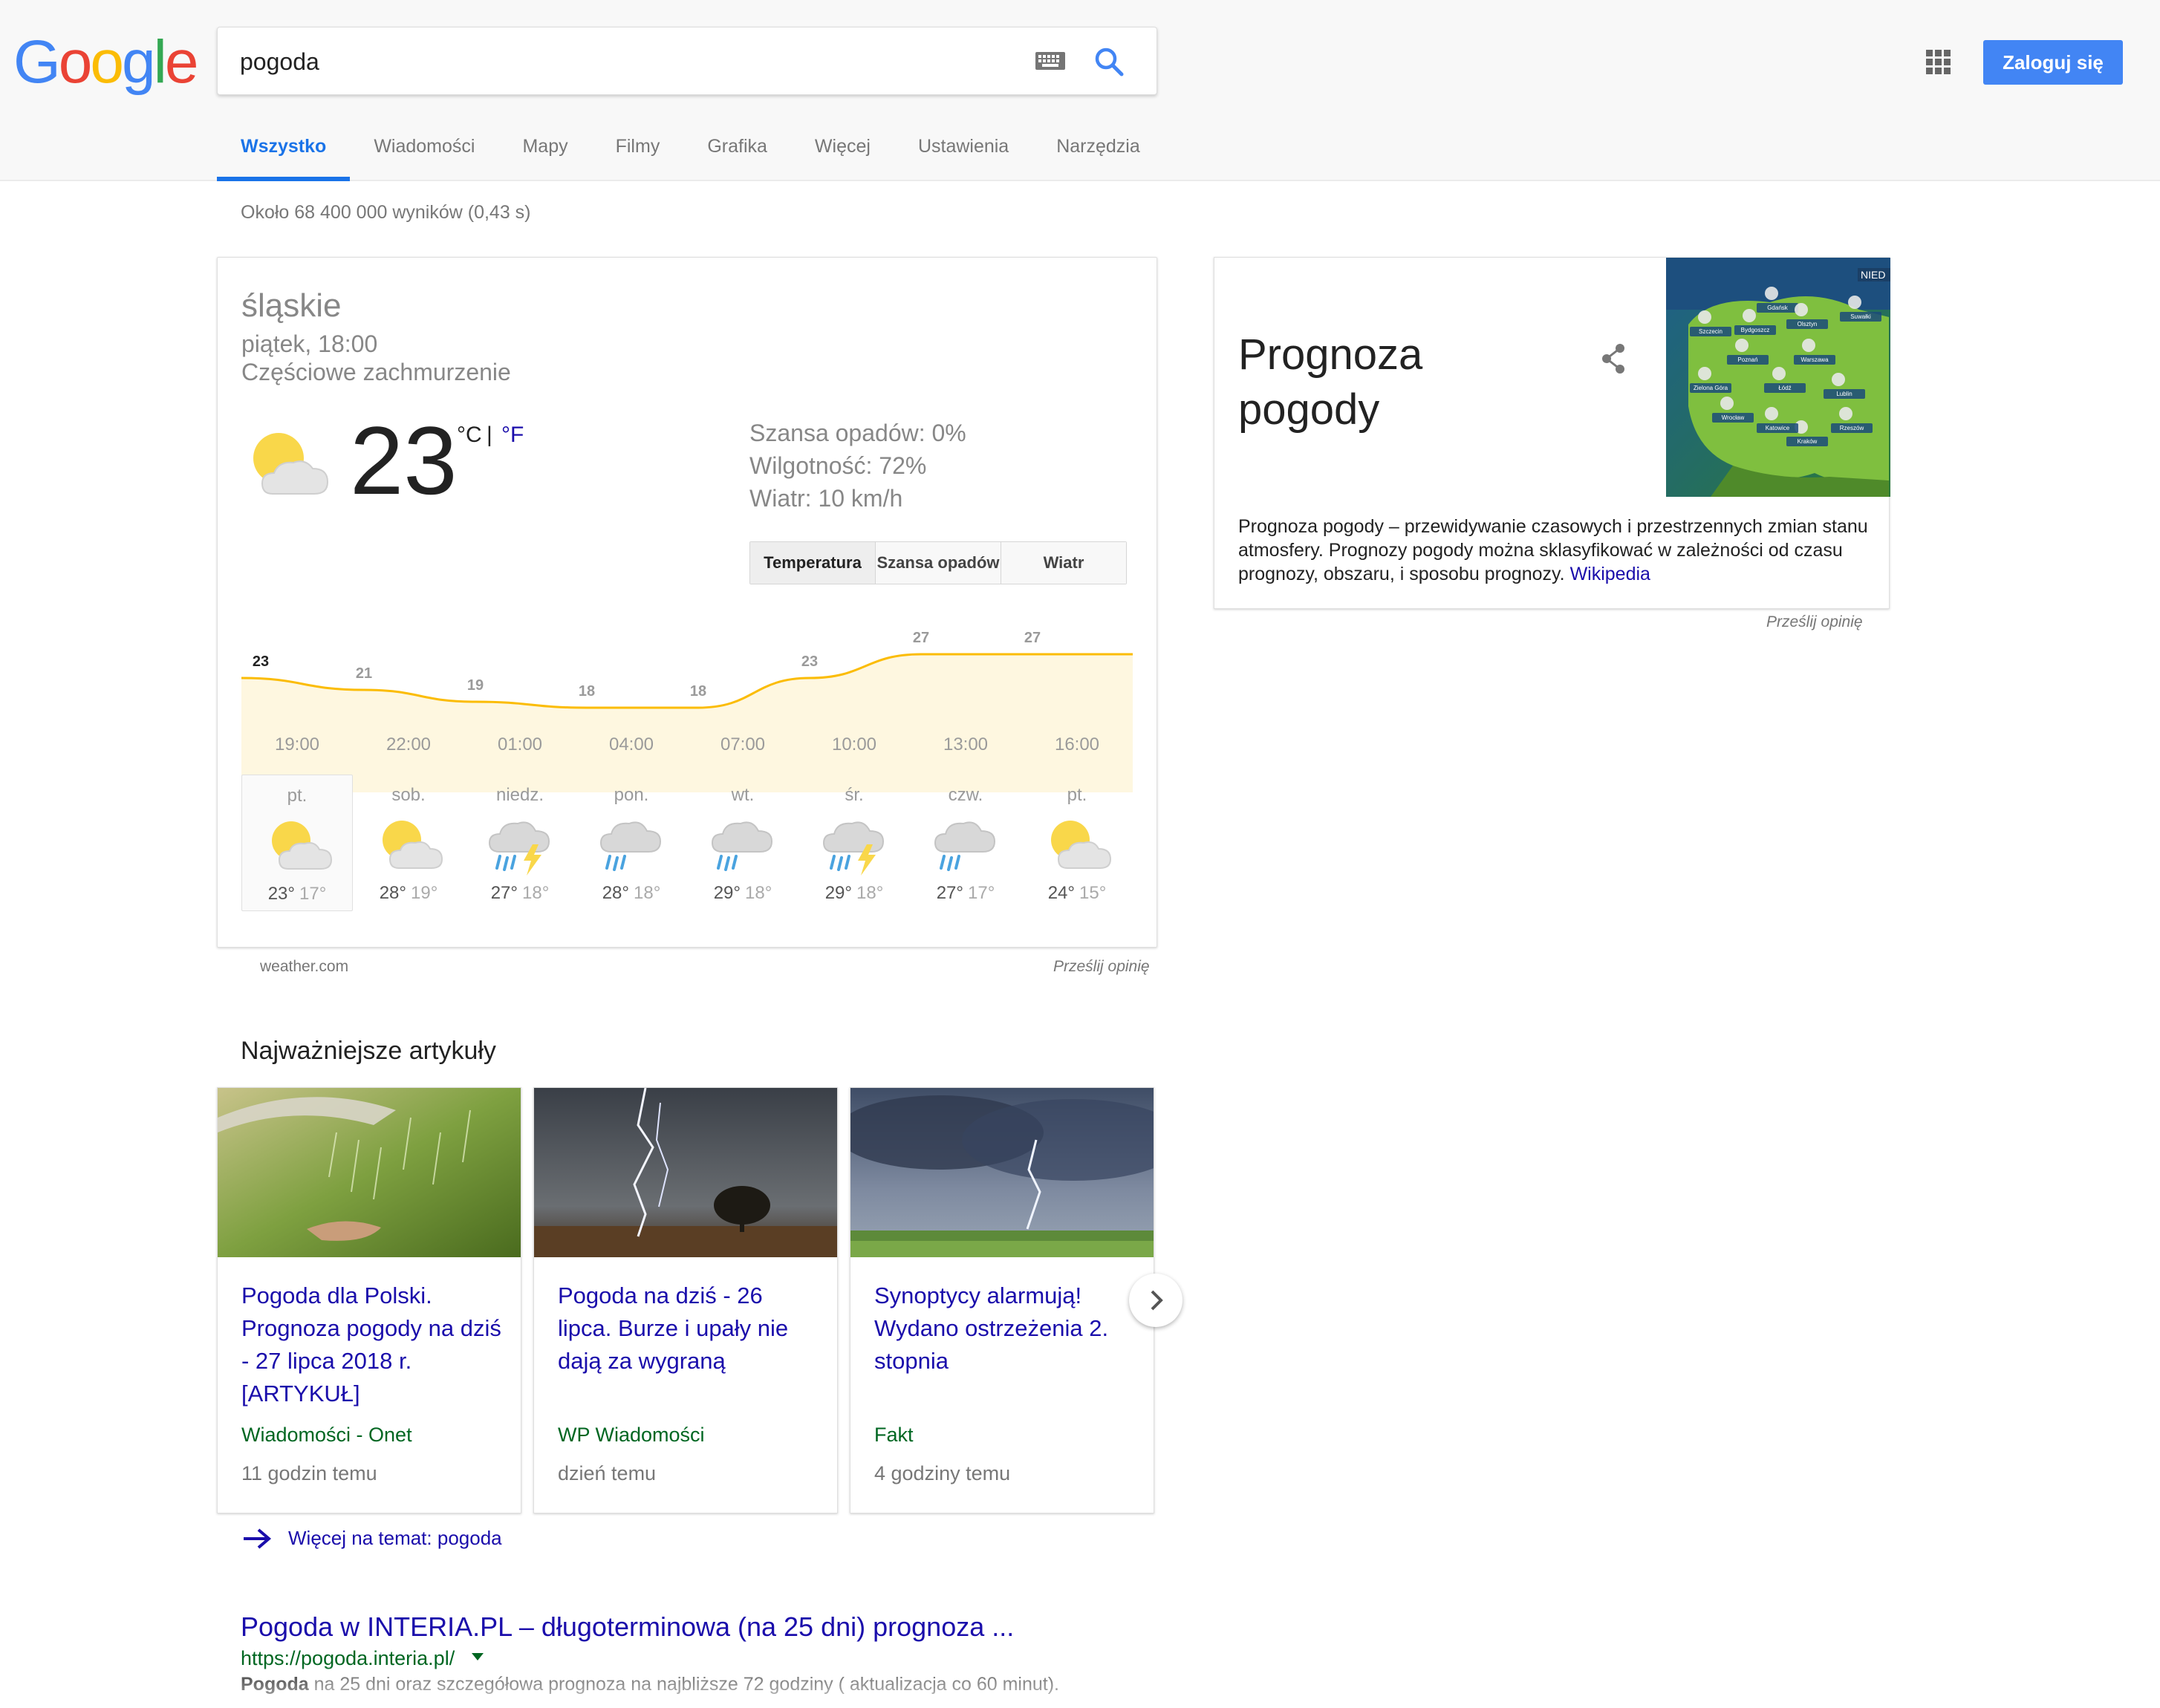 The width and height of the screenshot is (2160, 1708). What do you see at coordinates (1852, 428) in the screenshot?
I see `map-city-label: Rzeszów` at bounding box center [1852, 428].